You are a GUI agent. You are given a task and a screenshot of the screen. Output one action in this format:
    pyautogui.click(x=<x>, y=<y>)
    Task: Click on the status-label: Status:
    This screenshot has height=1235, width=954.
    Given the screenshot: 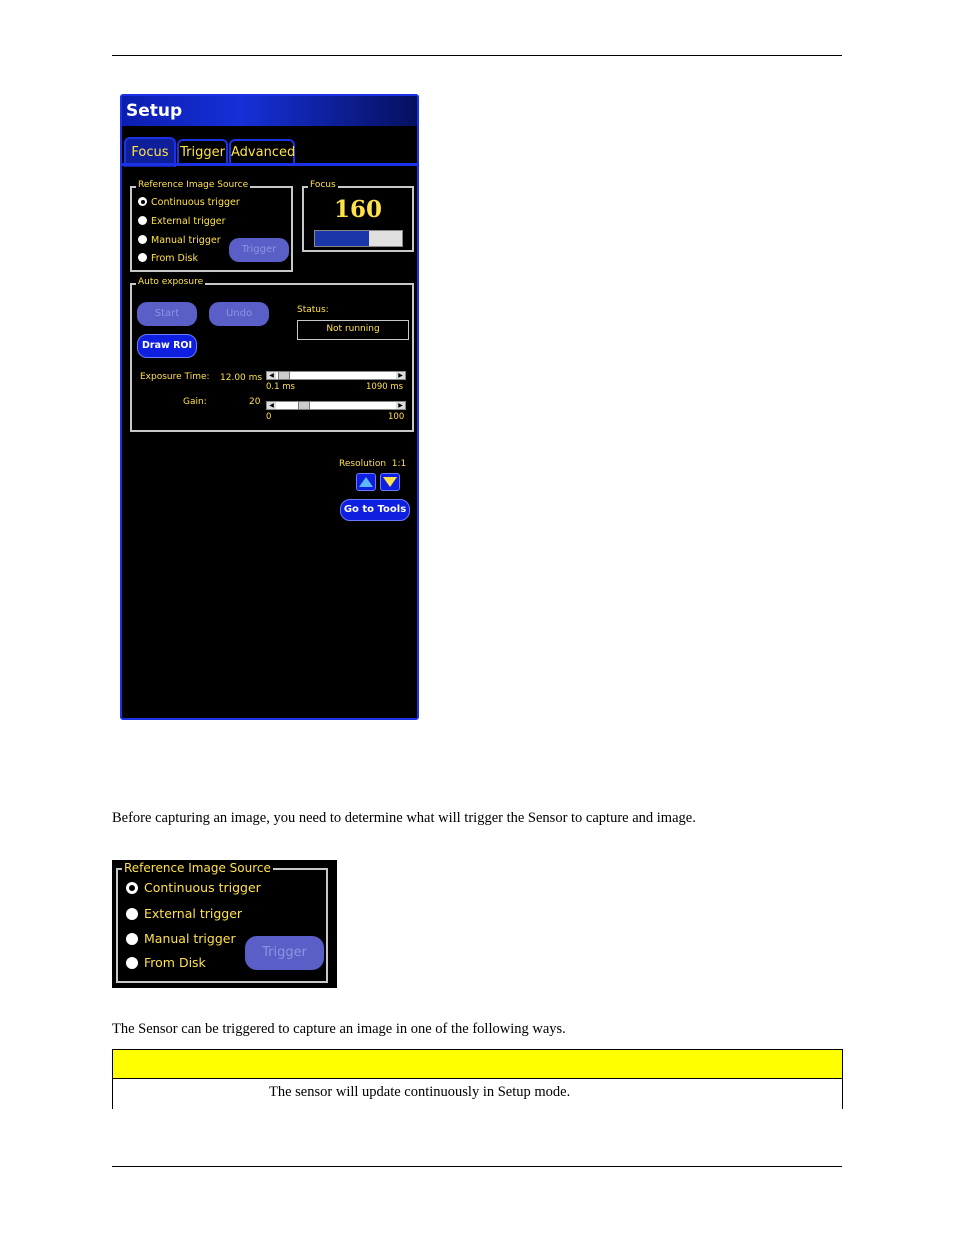 What is the action you would take?
    pyautogui.click(x=313, y=310)
    